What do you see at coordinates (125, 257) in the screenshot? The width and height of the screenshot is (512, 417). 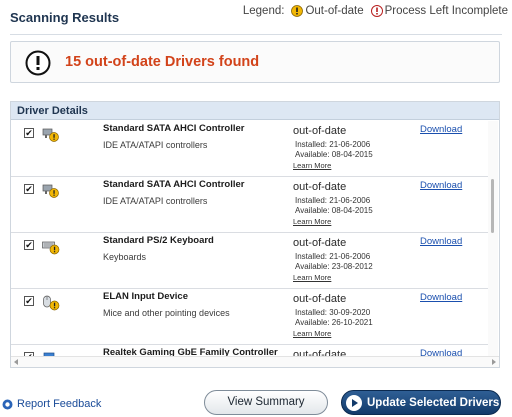 I see `driver-category: Keyboards` at bounding box center [125, 257].